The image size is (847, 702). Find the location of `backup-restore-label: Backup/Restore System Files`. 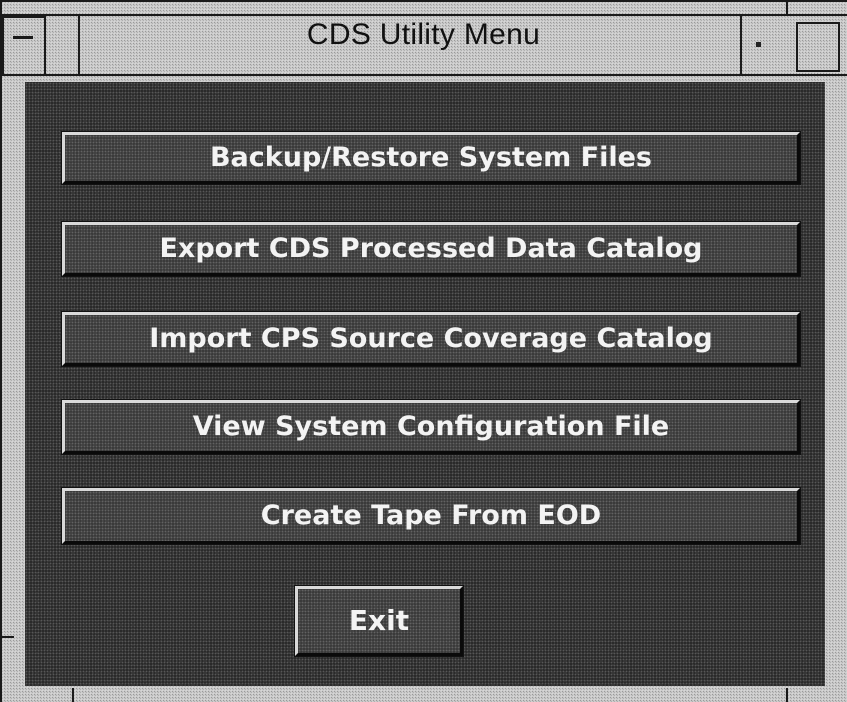

backup-restore-label: Backup/Restore System Files is located at coordinates (431, 157).